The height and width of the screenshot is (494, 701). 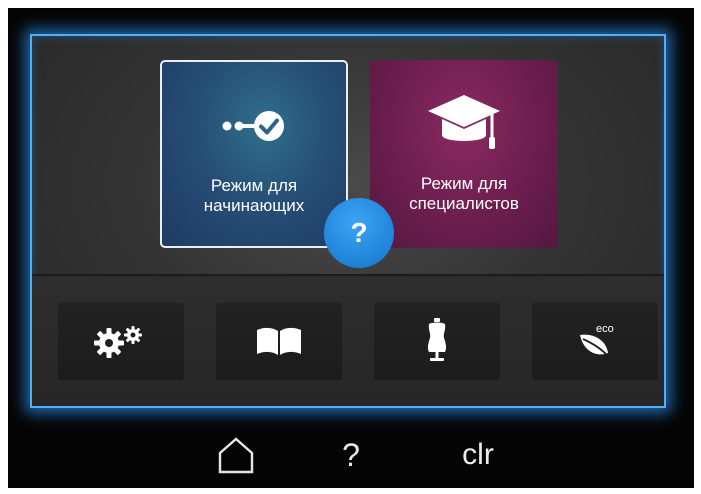 What do you see at coordinates (118, 342) in the screenshot?
I see `settings-gears-icon` at bounding box center [118, 342].